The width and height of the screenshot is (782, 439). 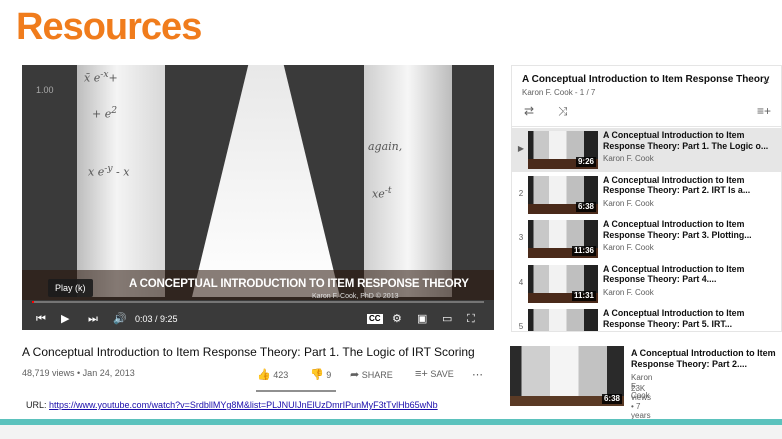 I want to click on video-watermark: 1.00, so click(x=45, y=90).